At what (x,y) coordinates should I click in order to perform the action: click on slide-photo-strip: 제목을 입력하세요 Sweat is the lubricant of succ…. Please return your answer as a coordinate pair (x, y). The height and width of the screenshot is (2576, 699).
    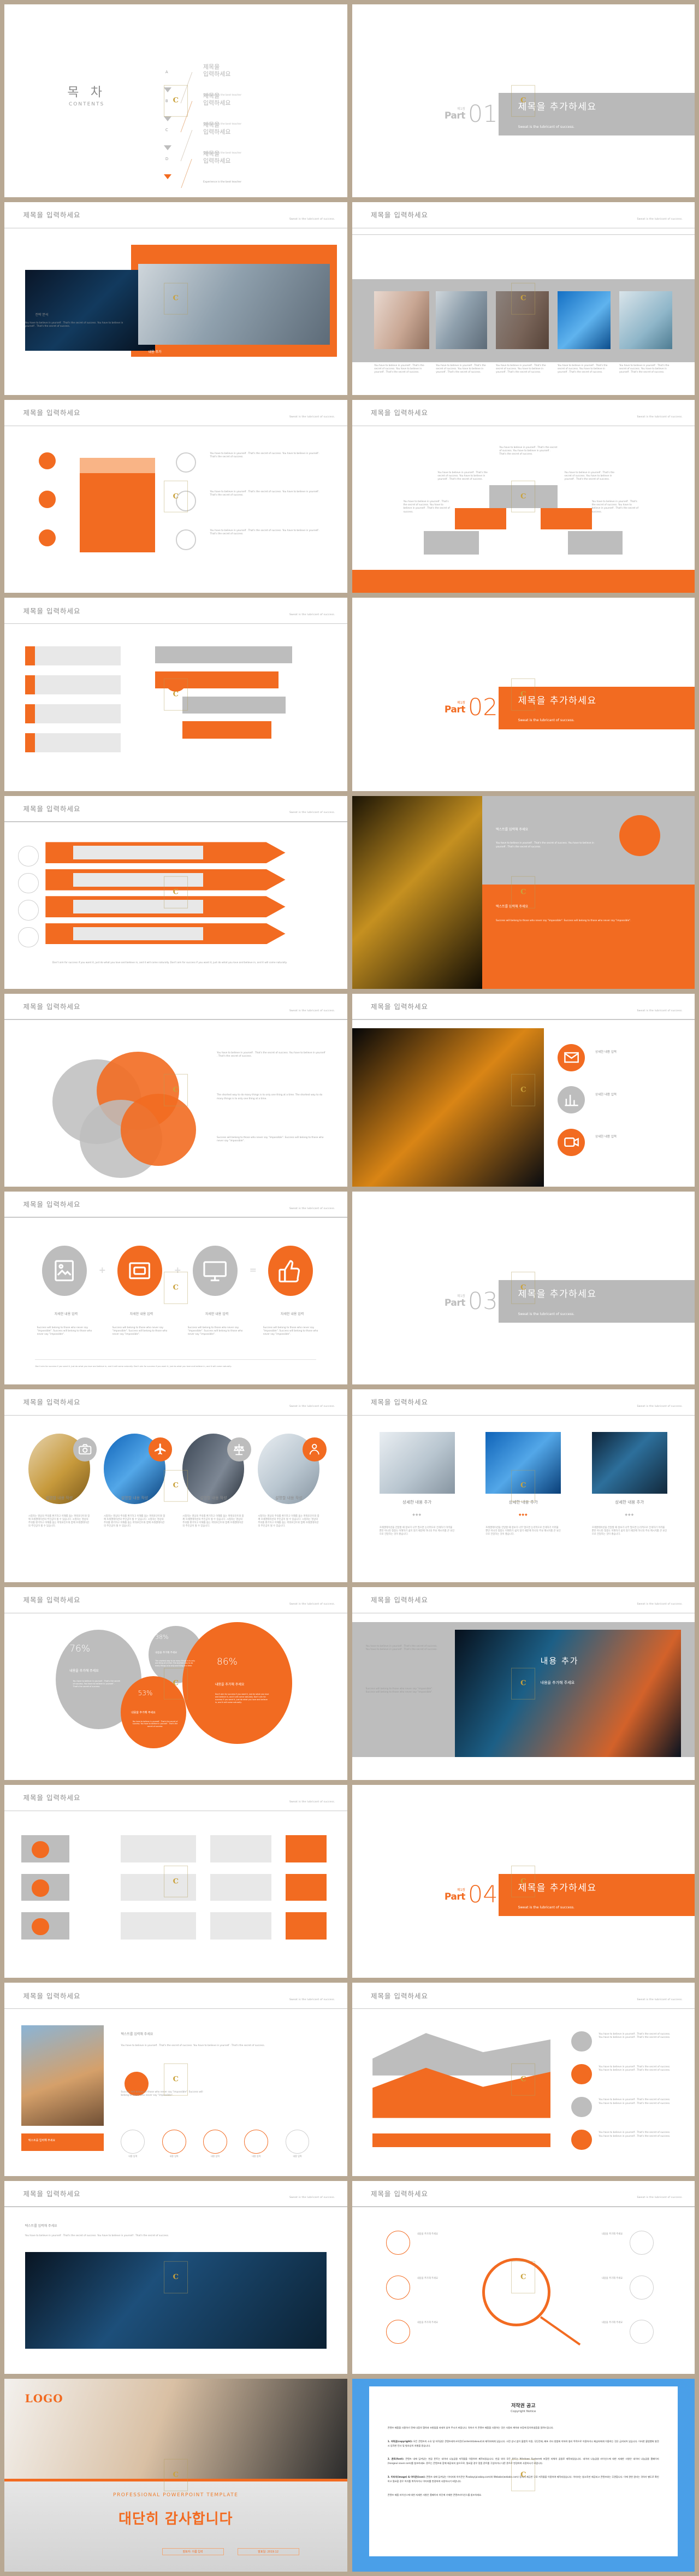
    Looking at the image, I should click on (523, 299).